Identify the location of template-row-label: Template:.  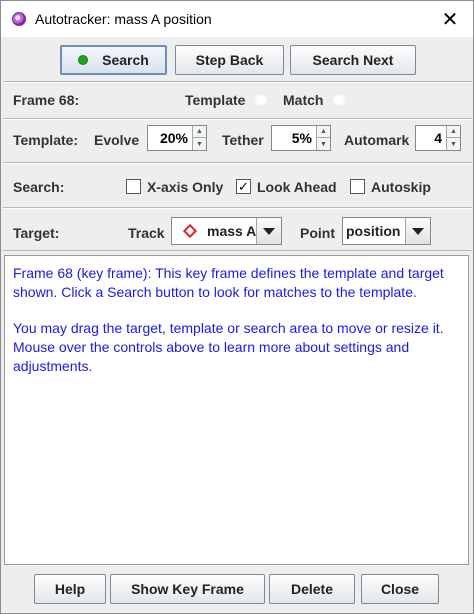
(46, 140).